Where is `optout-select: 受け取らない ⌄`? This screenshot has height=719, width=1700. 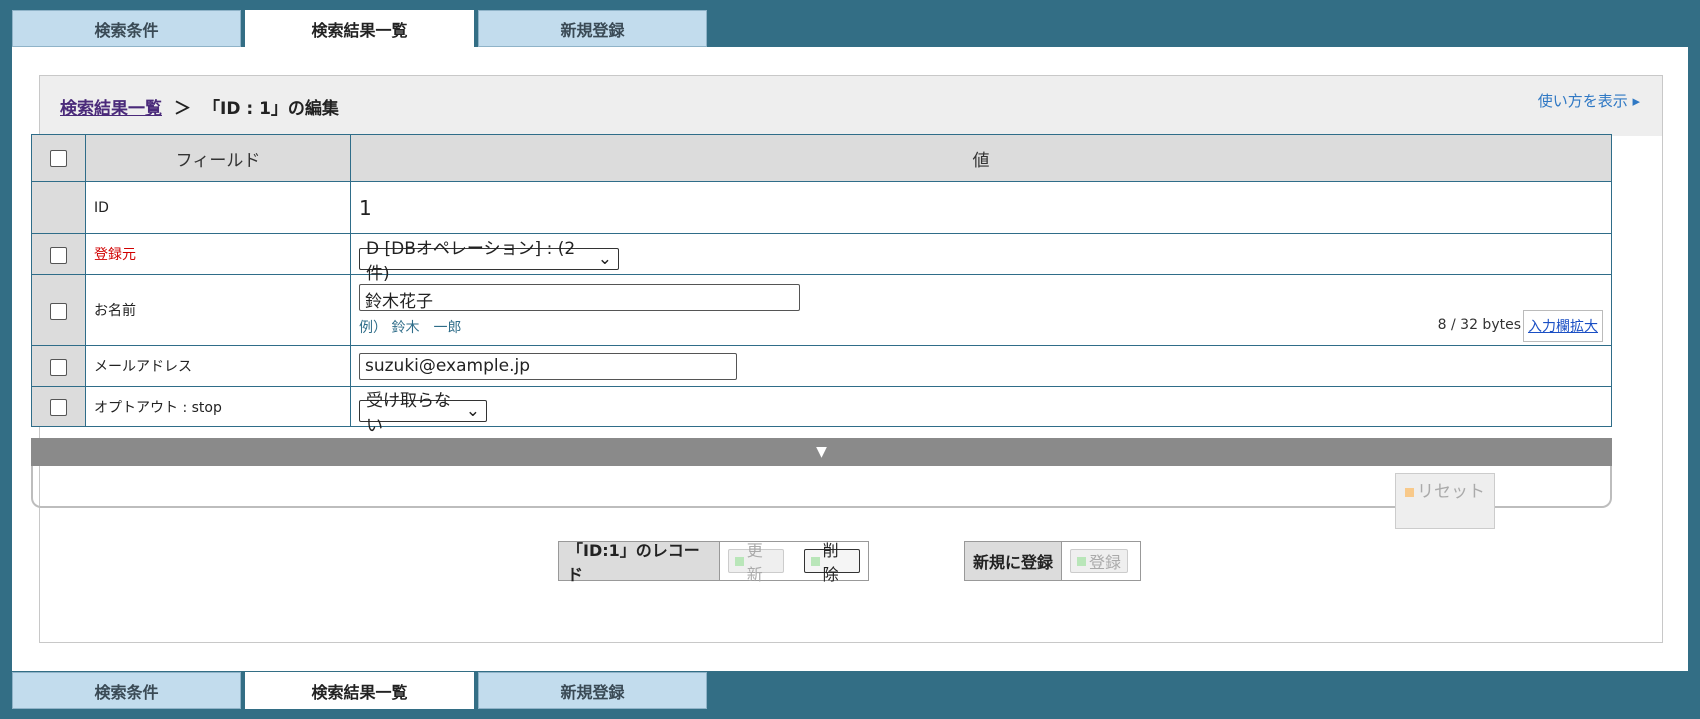 optout-select: 受け取らない ⌄ is located at coordinates (423, 413).